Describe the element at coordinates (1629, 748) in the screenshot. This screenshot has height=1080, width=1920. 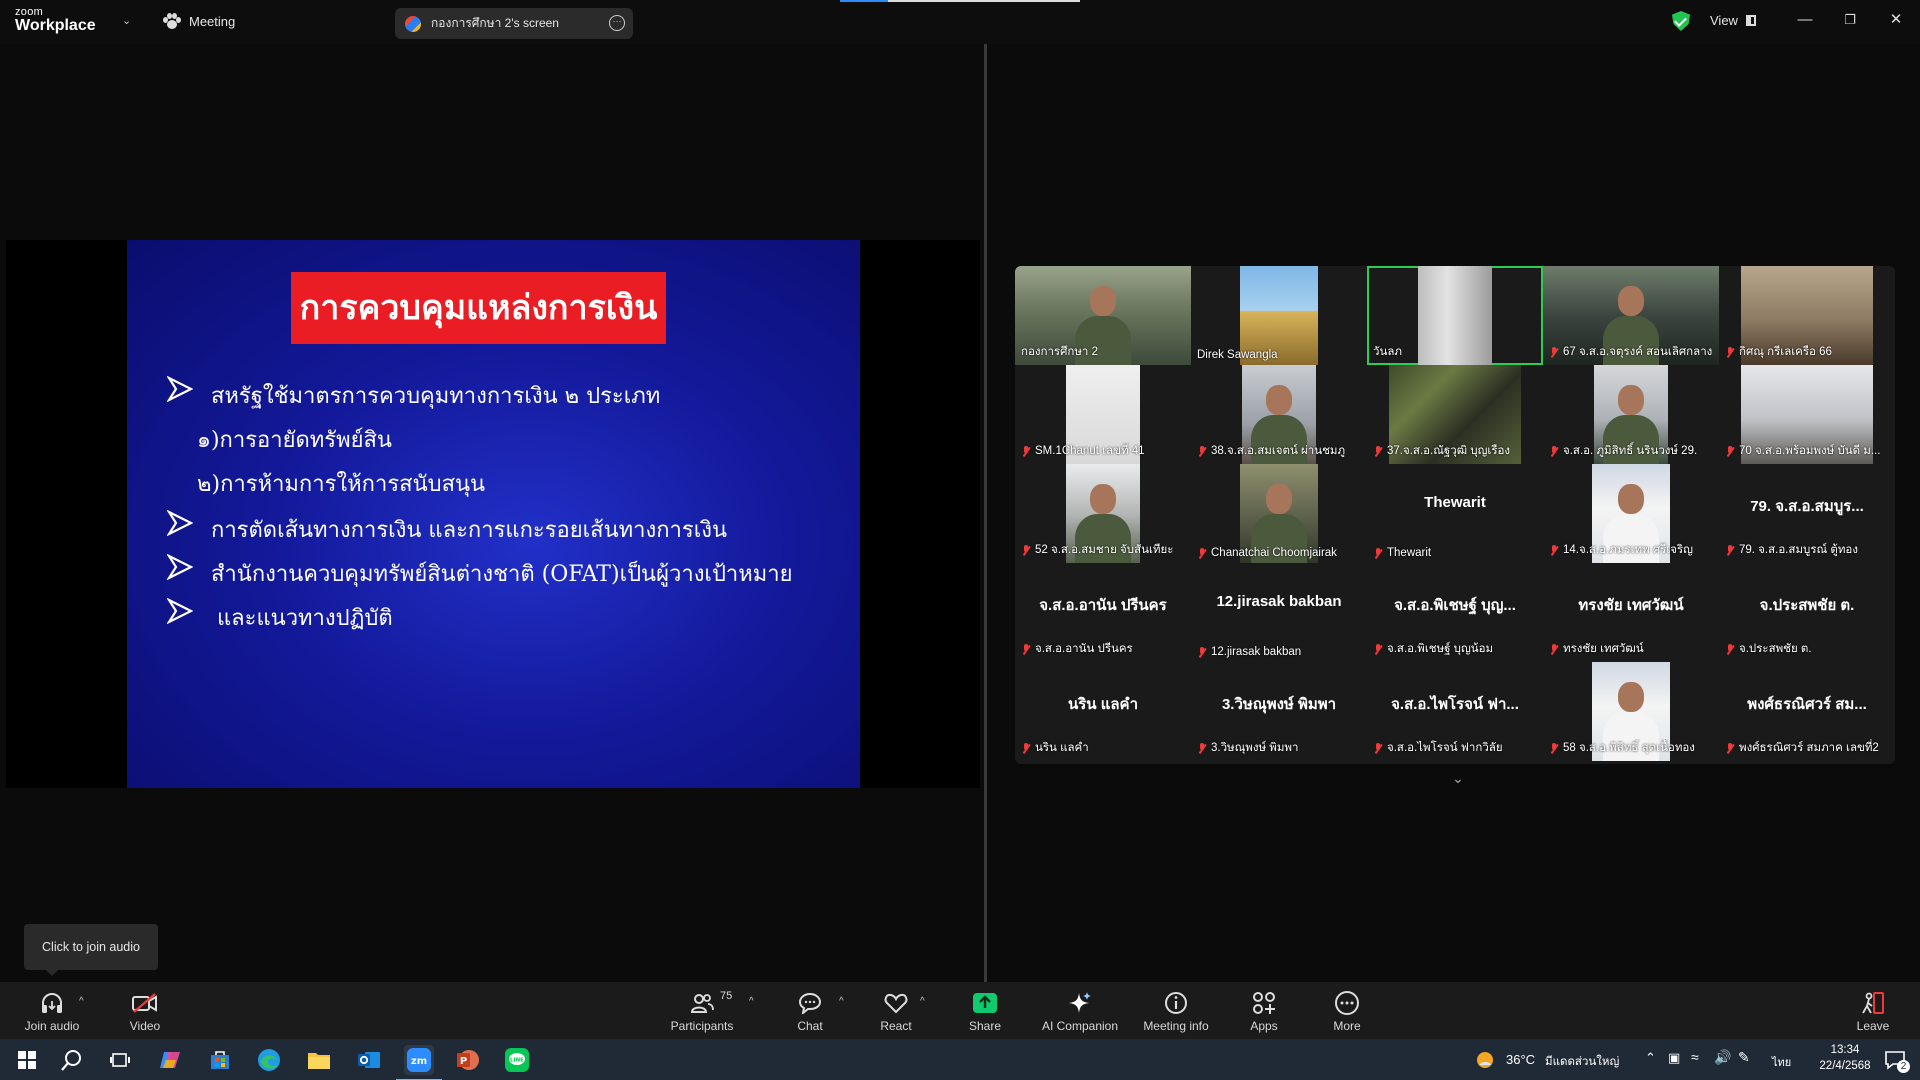
I see `participant-name-text: 58 จ.ส.อ.พิสิทธิ์ สุดเนื้อทอง` at that location.